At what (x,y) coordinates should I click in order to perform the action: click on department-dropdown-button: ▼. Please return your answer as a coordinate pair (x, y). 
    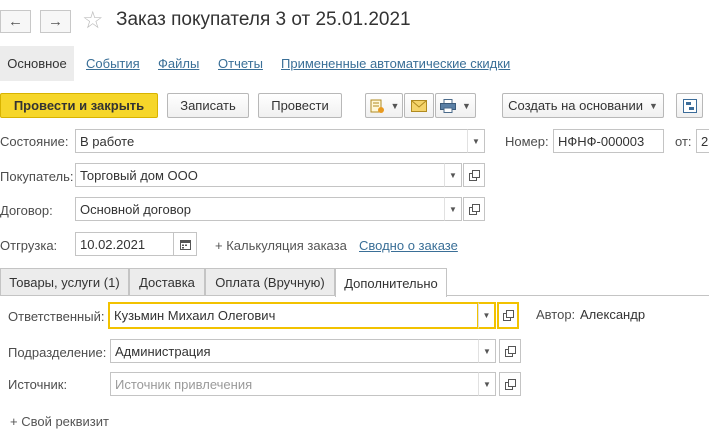
    Looking at the image, I should click on (487, 351).